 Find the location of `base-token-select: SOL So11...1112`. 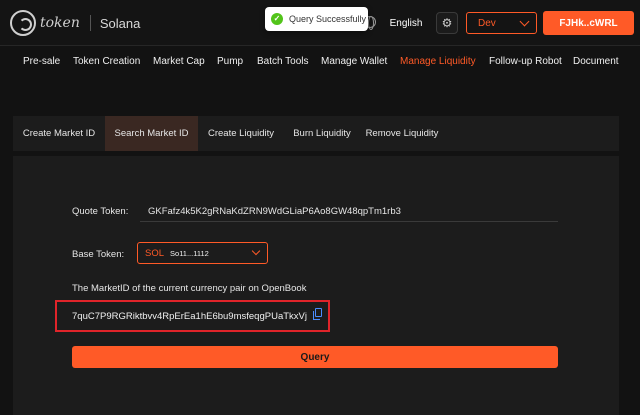

base-token-select: SOL So11...1112 is located at coordinates (202, 253).